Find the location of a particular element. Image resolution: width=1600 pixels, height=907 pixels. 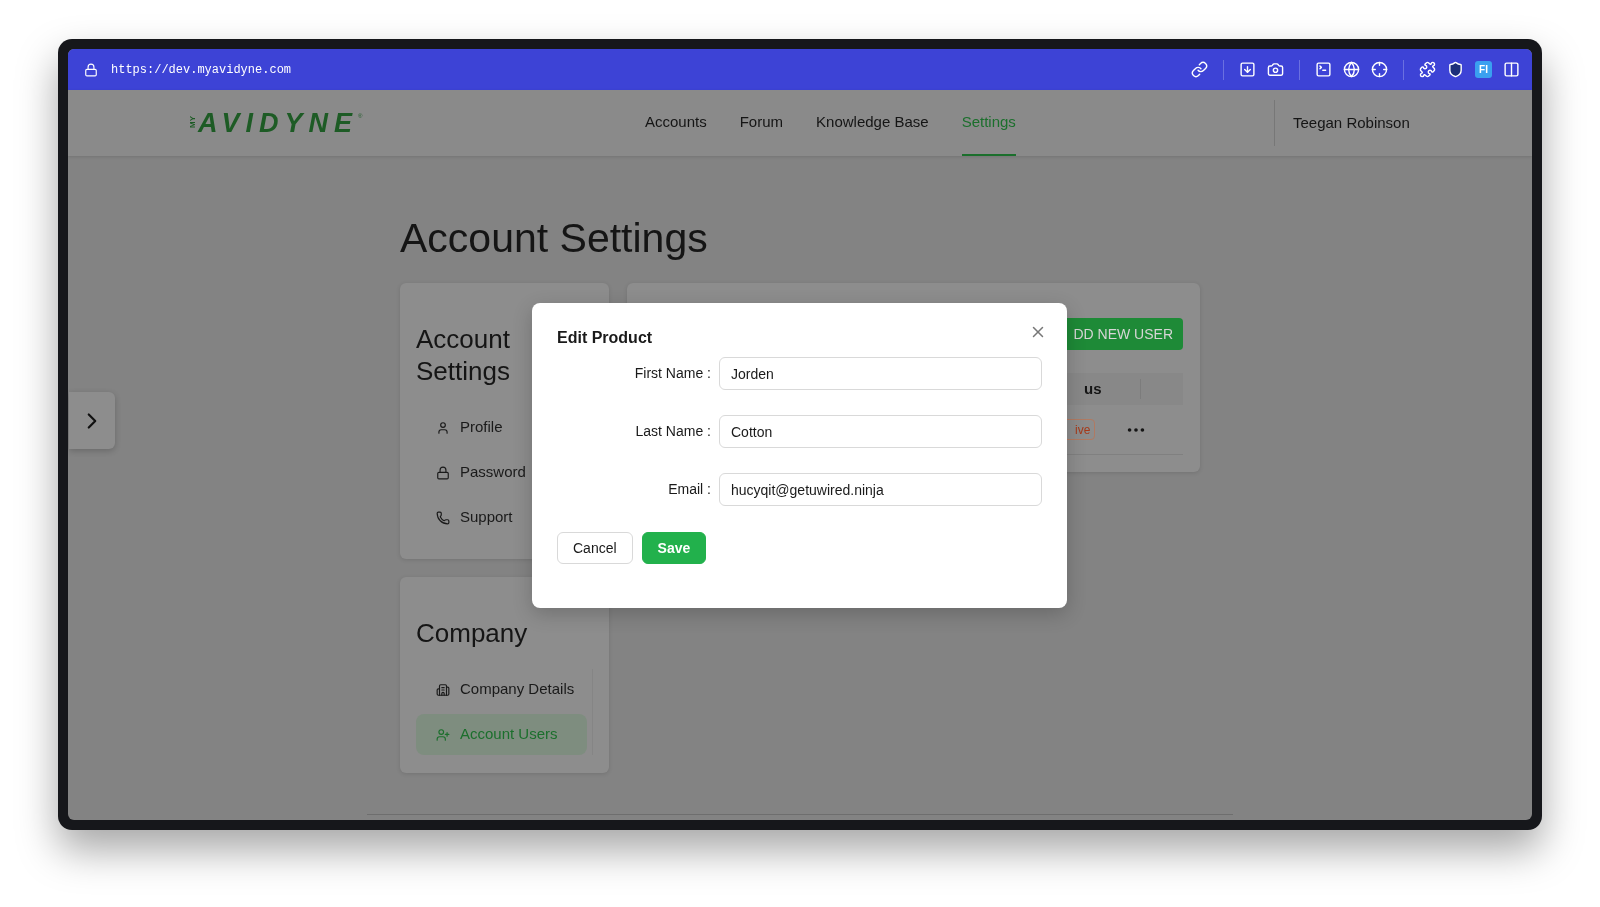

column-header: us is located at coordinates (1093, 388).